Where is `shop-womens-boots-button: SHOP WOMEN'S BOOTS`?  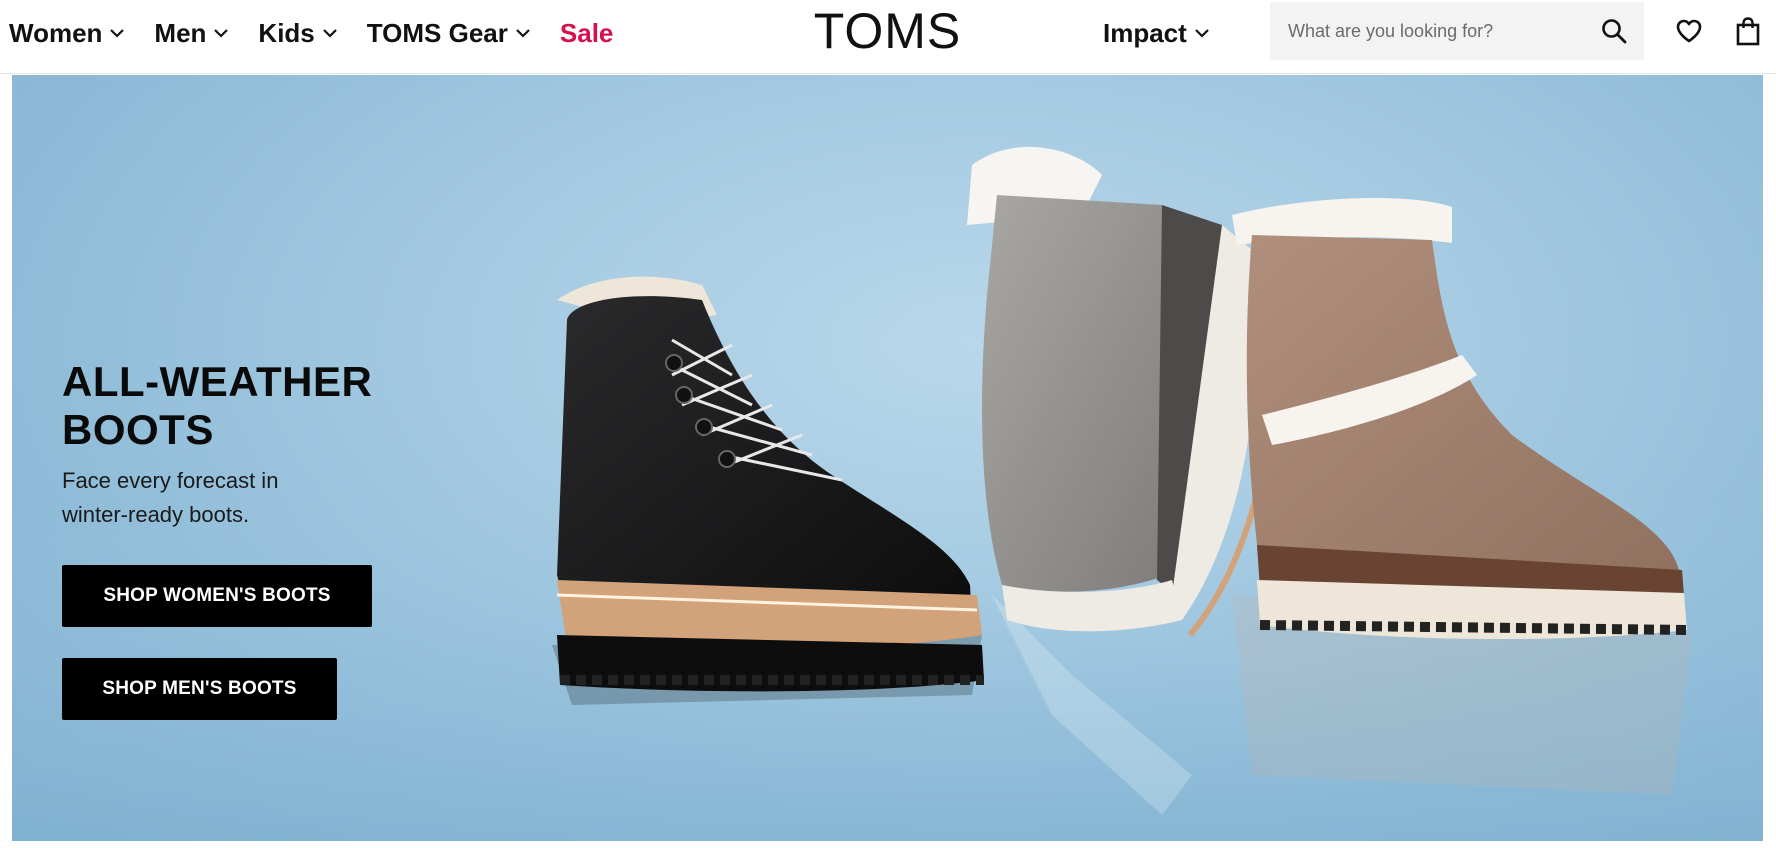 shop-womens-boots-button: SHOP WOMEN'S BOOTS is located at coordinates (217, 596).